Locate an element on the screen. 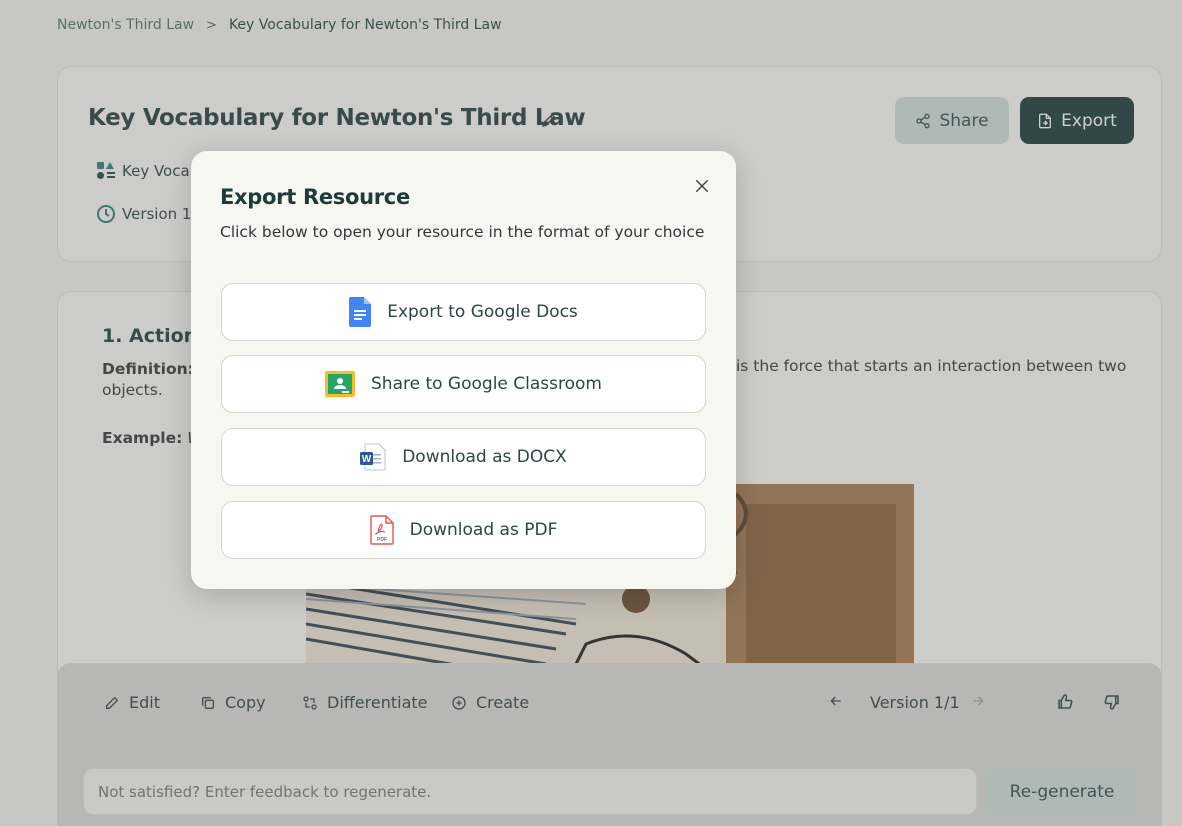 The height and width of the screenshot is (826, 1182). download-pdf-button: PDF Download as PDF is located at coordinates (463, 530).